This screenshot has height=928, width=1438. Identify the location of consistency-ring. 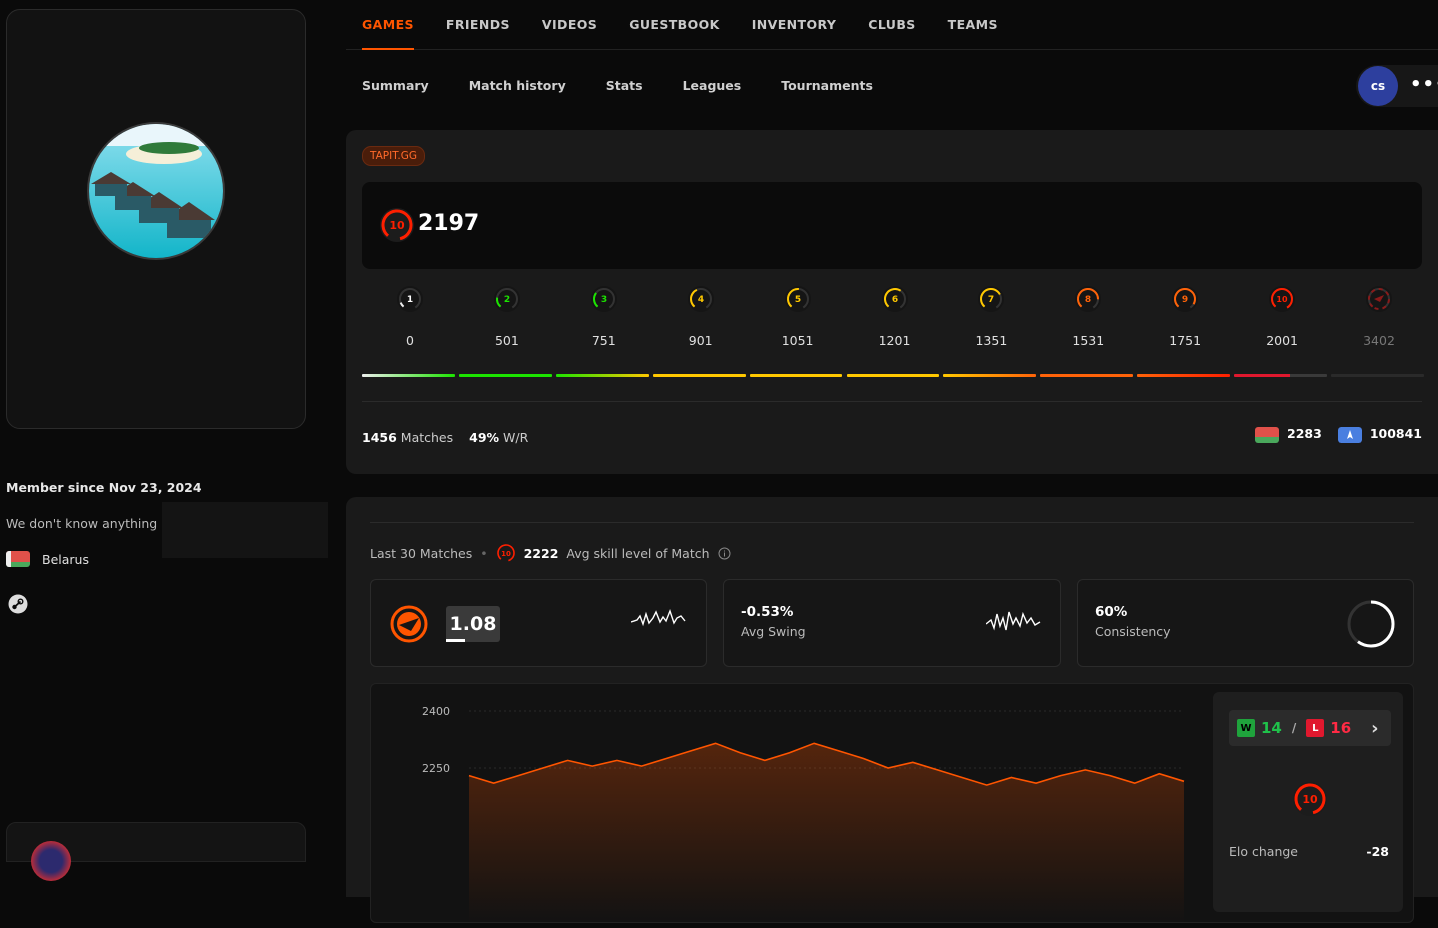
(1371, 624).